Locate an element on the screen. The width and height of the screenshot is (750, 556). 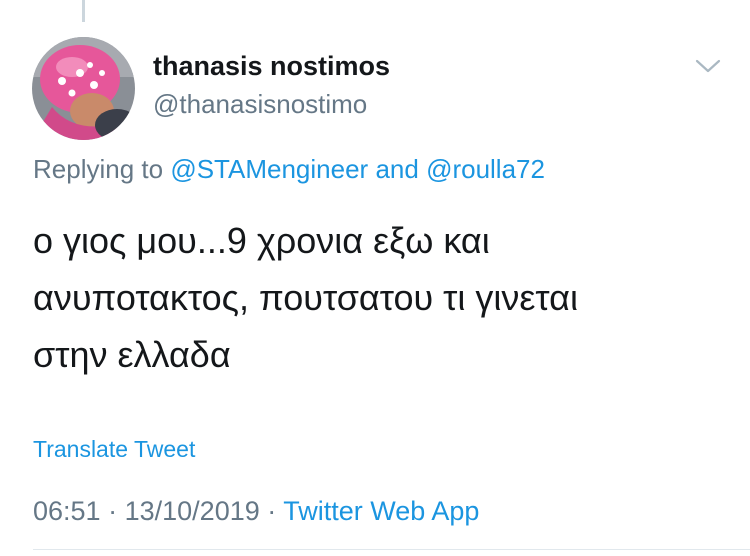
mention-link-stamengineer: @STAMengineer is located at coordinates (269, 169).